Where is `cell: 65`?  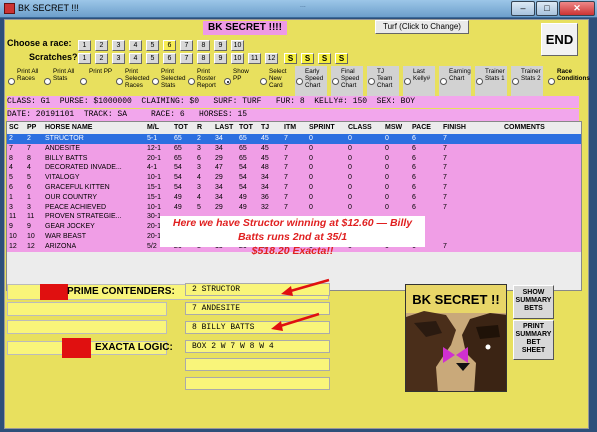
cell: 65 is located at coordinates (243, 158).